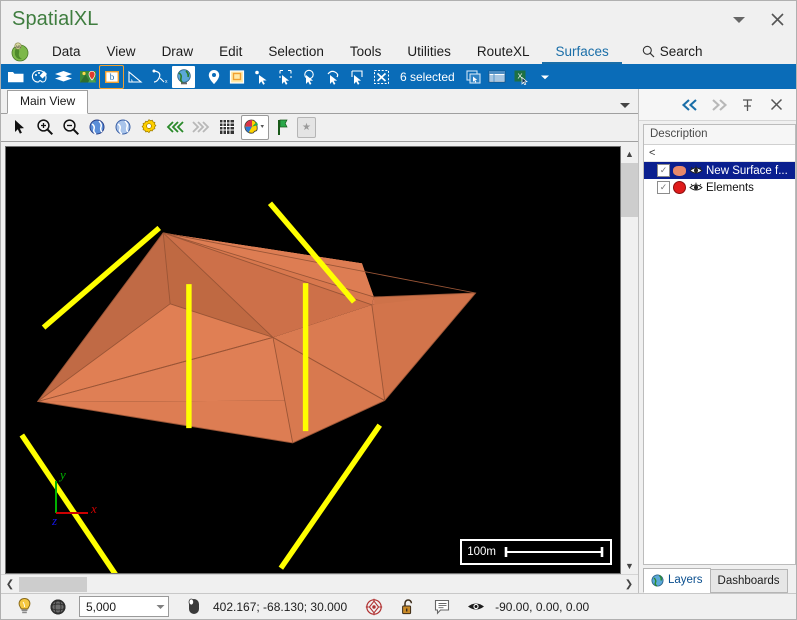 This screenshot has width=797, height=620. I want to click on unlock-icon, so click(408, 606).